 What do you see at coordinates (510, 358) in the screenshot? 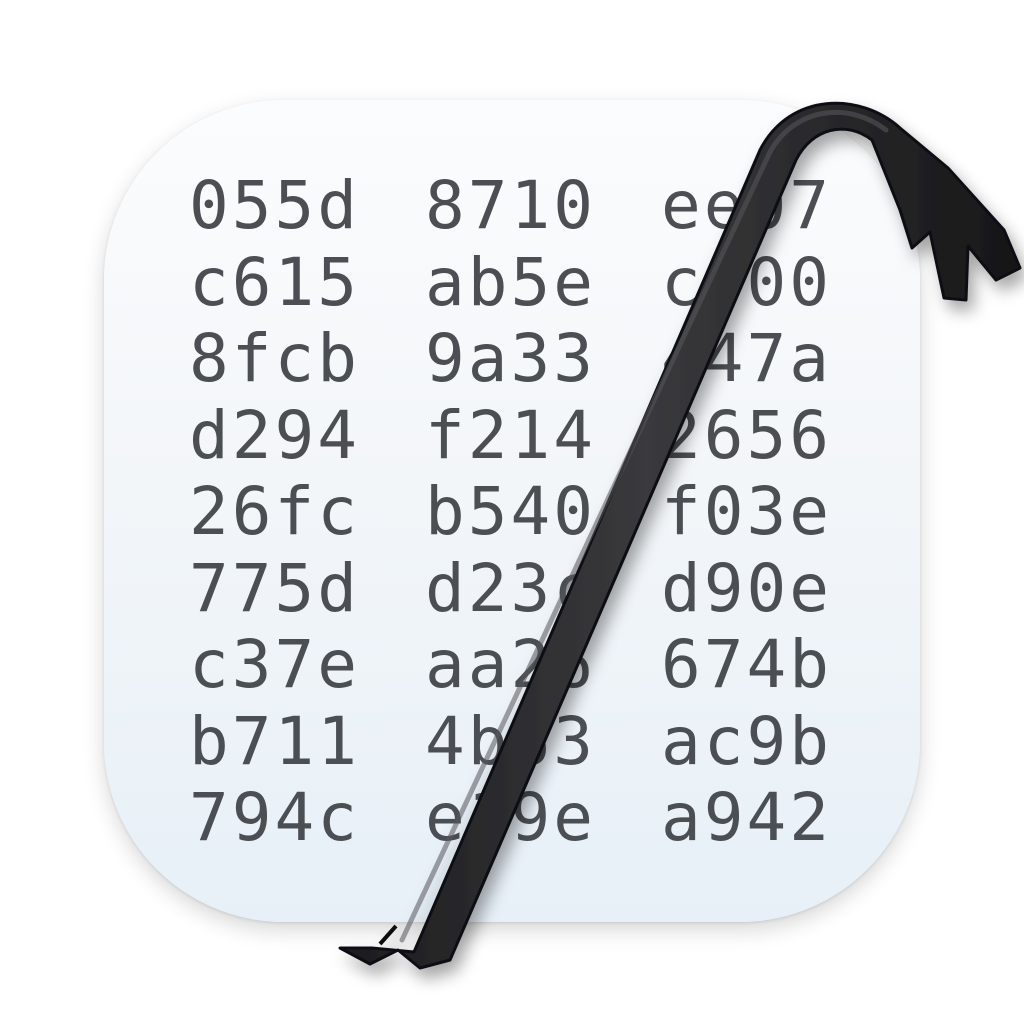
I see `hex-cell: 9a33` at bounding box center [510, 358].